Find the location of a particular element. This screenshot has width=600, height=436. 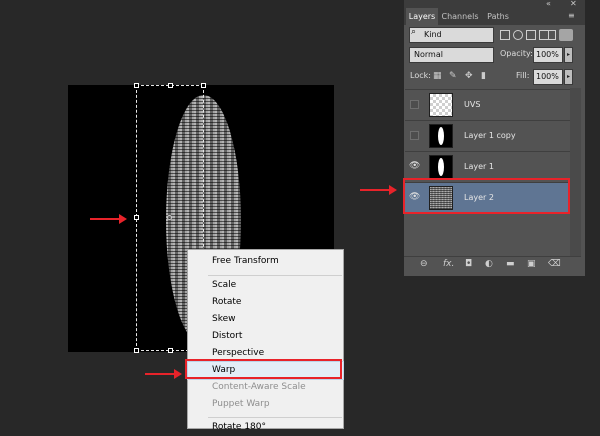

lock-label: Lock: is located at coordinates (420, 75).